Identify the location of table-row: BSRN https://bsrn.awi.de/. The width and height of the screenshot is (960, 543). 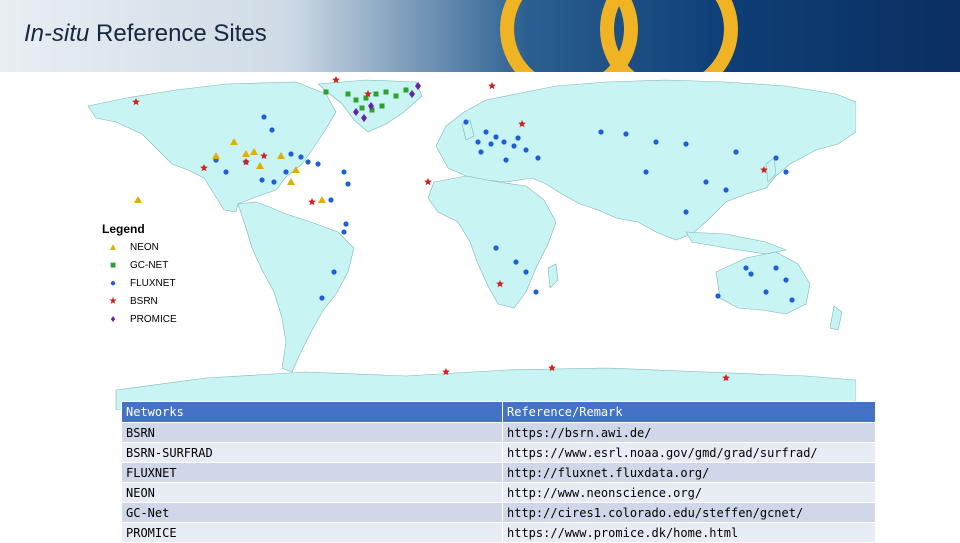
(498, 432).